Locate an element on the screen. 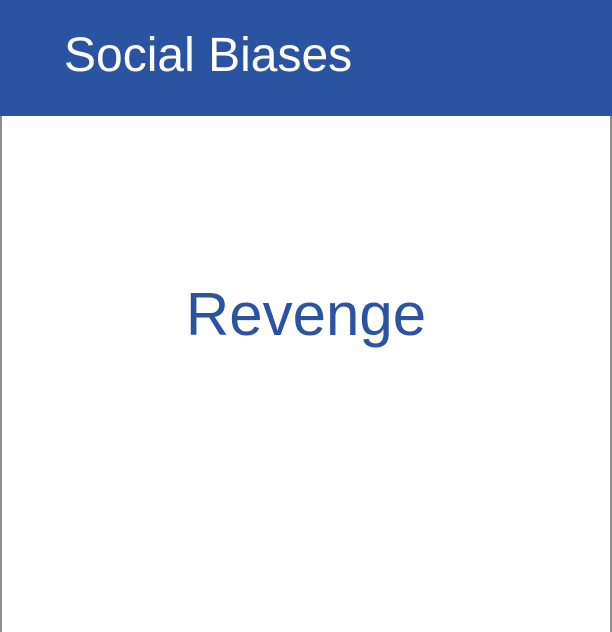 This screenshot has width=612, height=632. card-term: Revenge is located at coordinates (306, 314).